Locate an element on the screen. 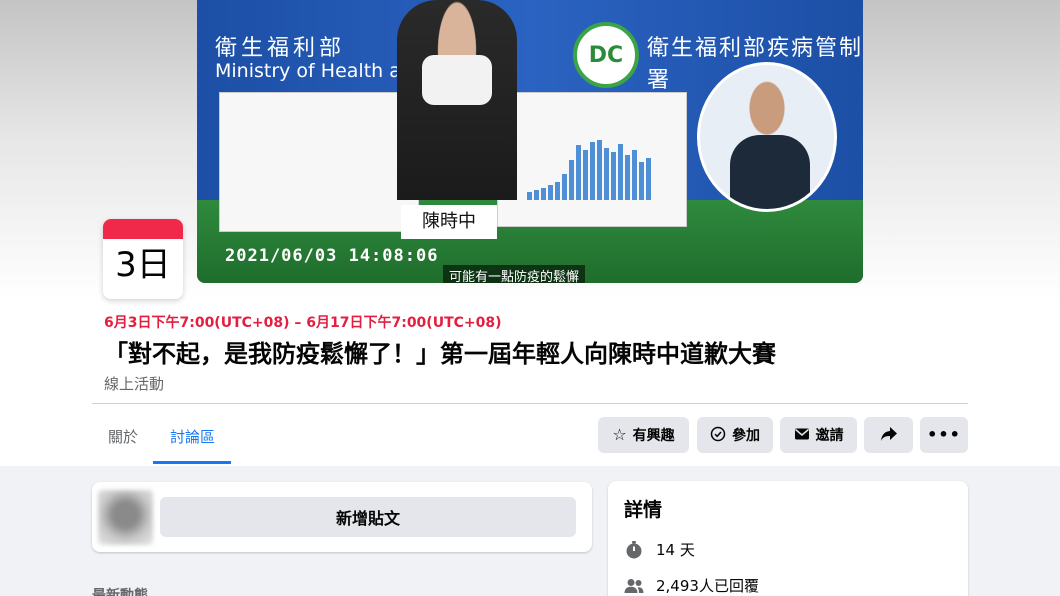 Image resolution: width=1060 pixels, height=596 pixels. cover-sign-interpreter is located at coordinates (767, 137).